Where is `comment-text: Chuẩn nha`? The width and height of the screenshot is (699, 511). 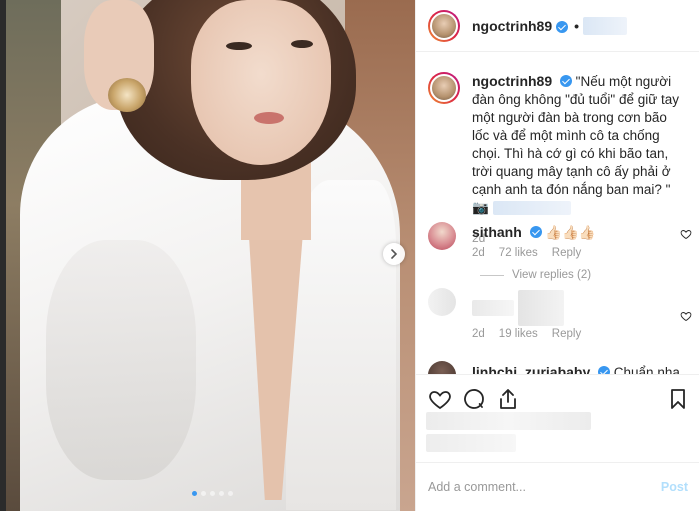
comment-text: Chuẩn nha is located at coordinates (646, 369).